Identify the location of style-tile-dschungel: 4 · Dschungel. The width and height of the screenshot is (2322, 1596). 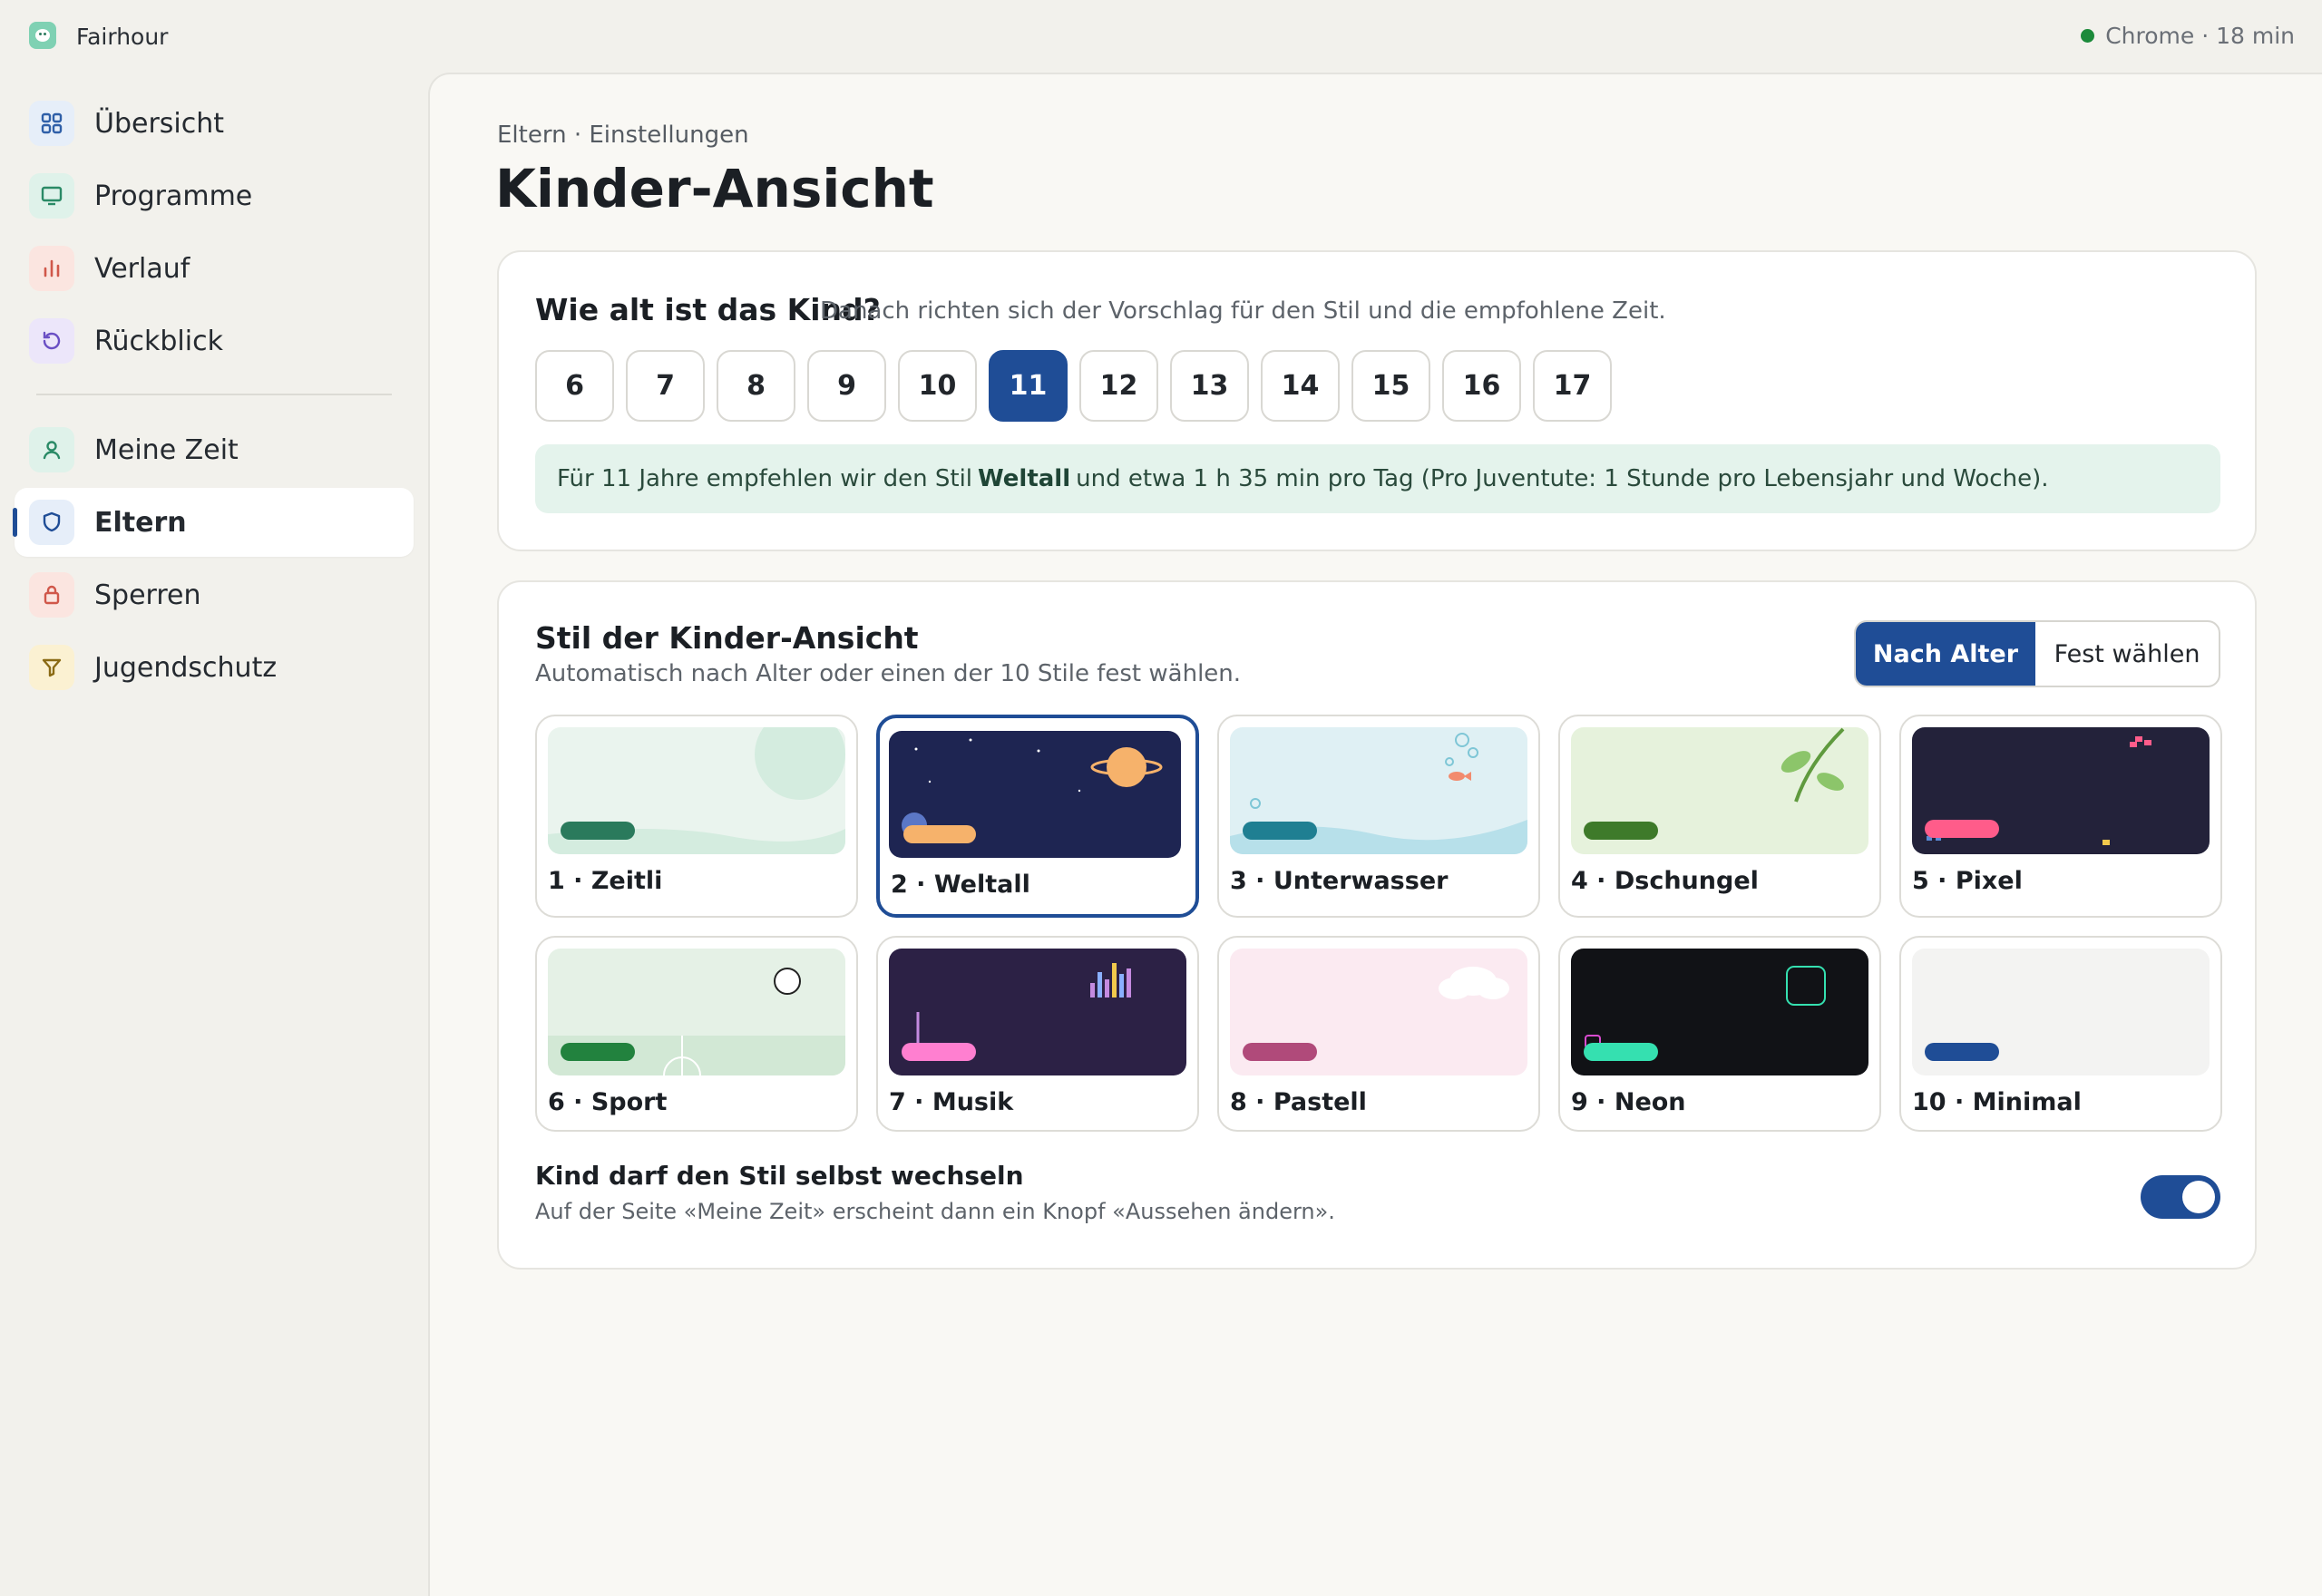
(1719, 816).